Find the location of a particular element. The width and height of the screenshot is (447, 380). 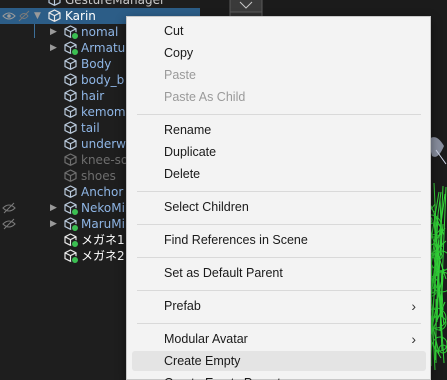

menu-item-delete: Delete is located at coordinates (279, 174).